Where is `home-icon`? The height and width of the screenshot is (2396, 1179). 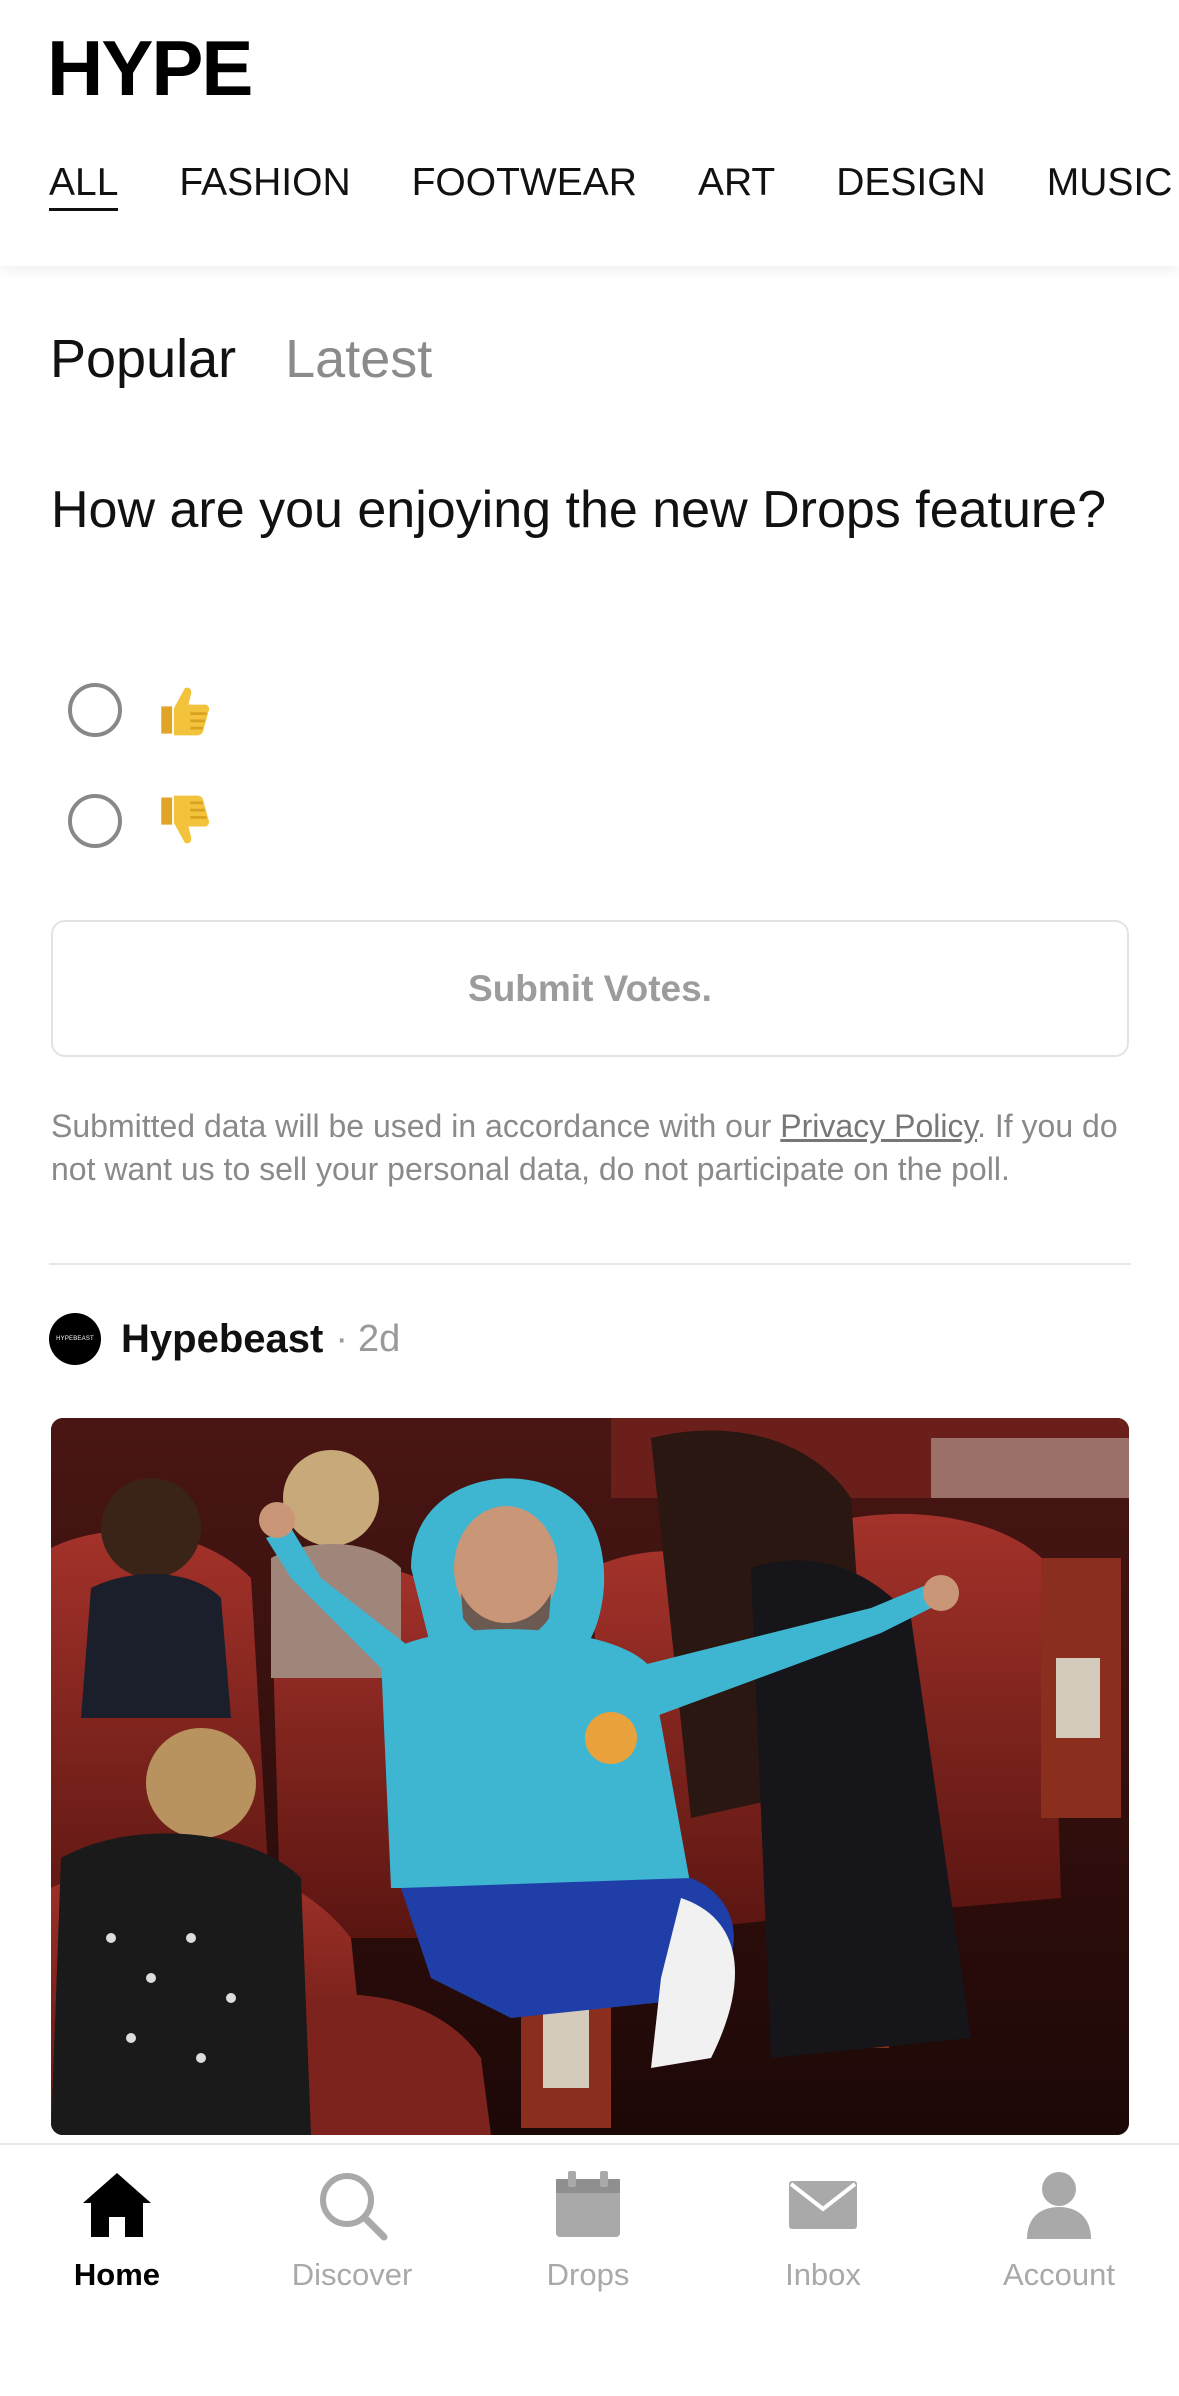 home-icon is located at coordinates (117, 2205).